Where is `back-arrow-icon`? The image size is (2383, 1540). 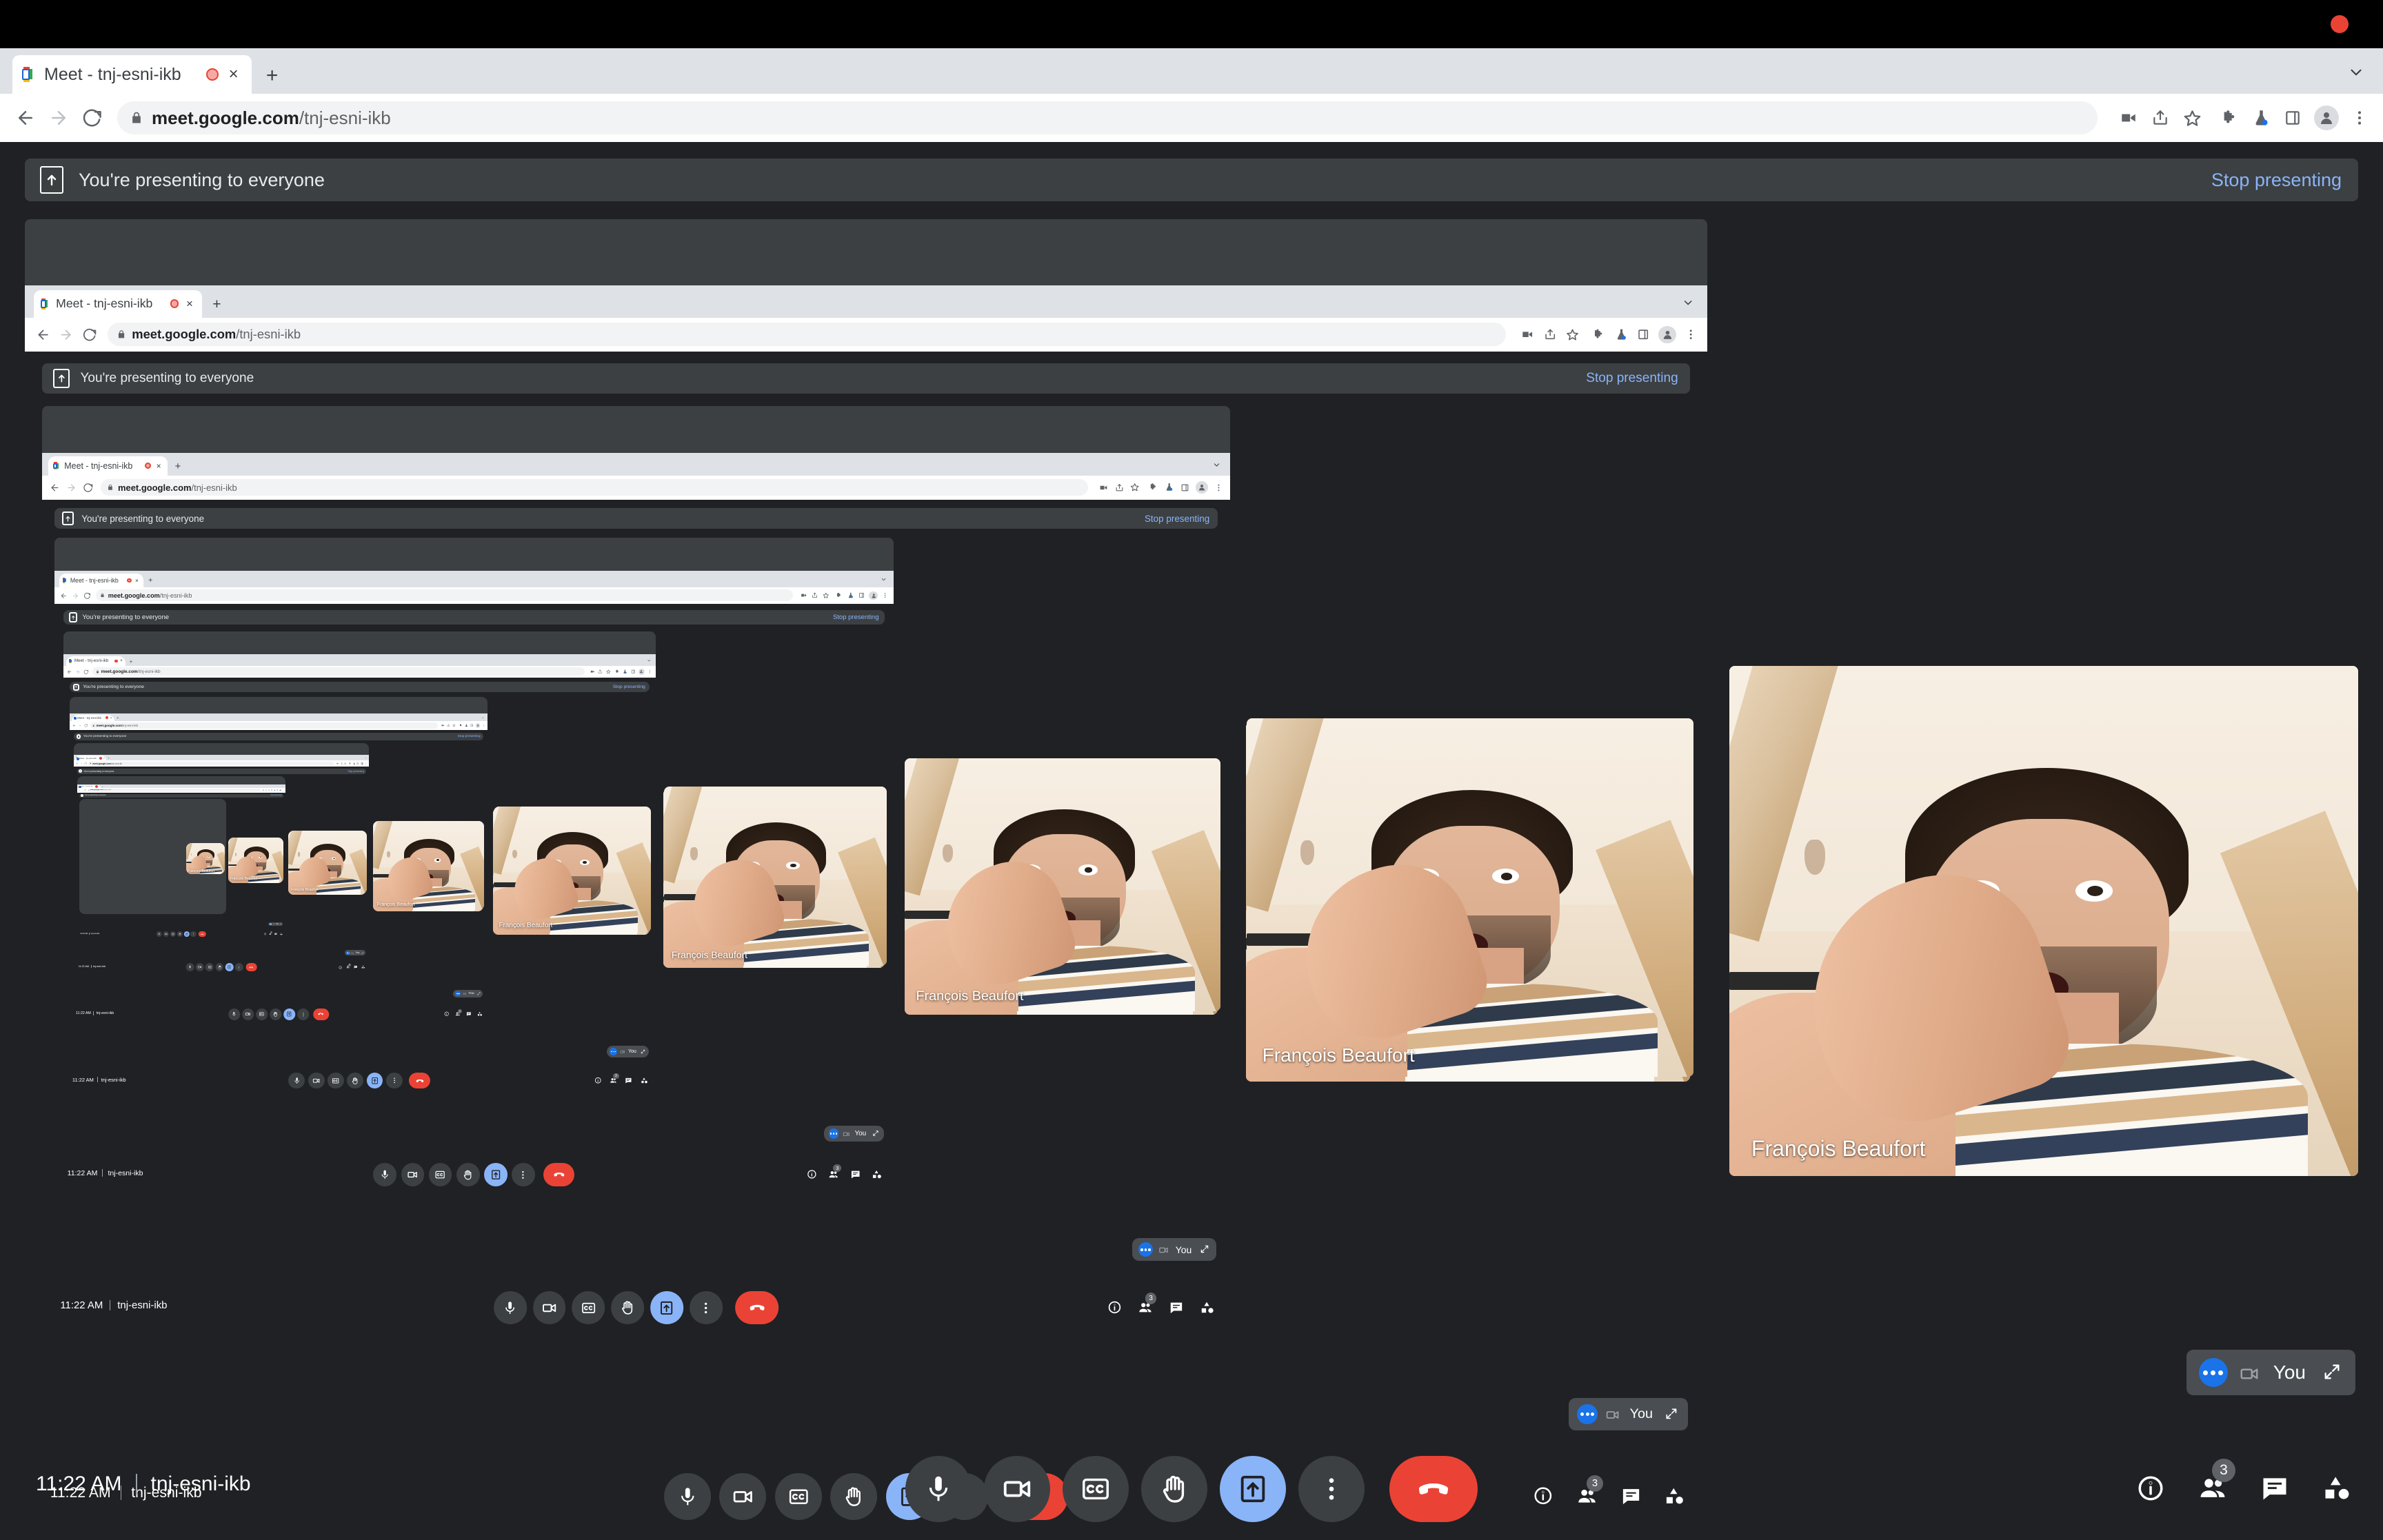 back-arrow-icon is located at coordinates (42, 335).